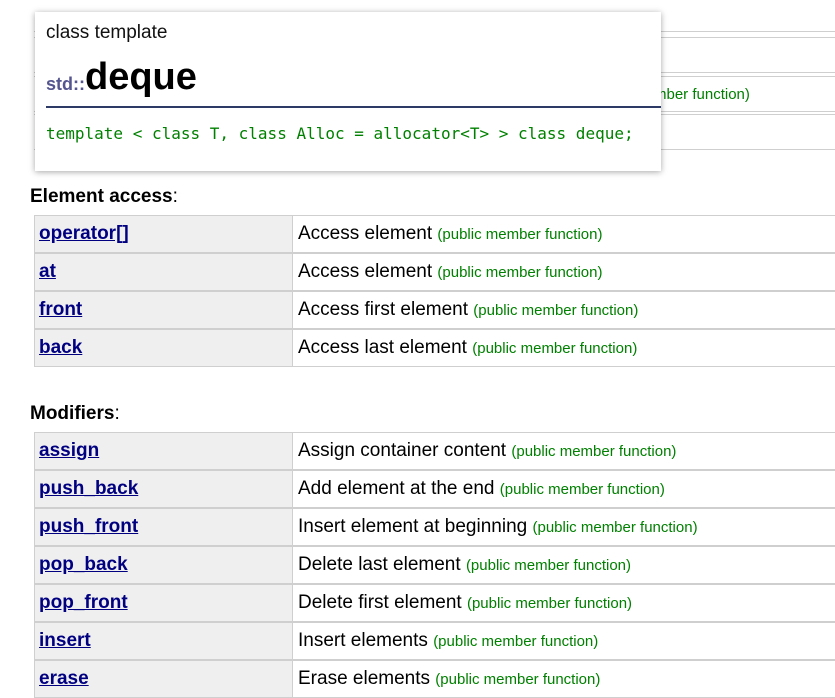 The image size is (835, 698). What do you see at coordinates (396, 488) in the screenshot?
I see `member-description: Add element at the end` at bounding box center [396, 488].